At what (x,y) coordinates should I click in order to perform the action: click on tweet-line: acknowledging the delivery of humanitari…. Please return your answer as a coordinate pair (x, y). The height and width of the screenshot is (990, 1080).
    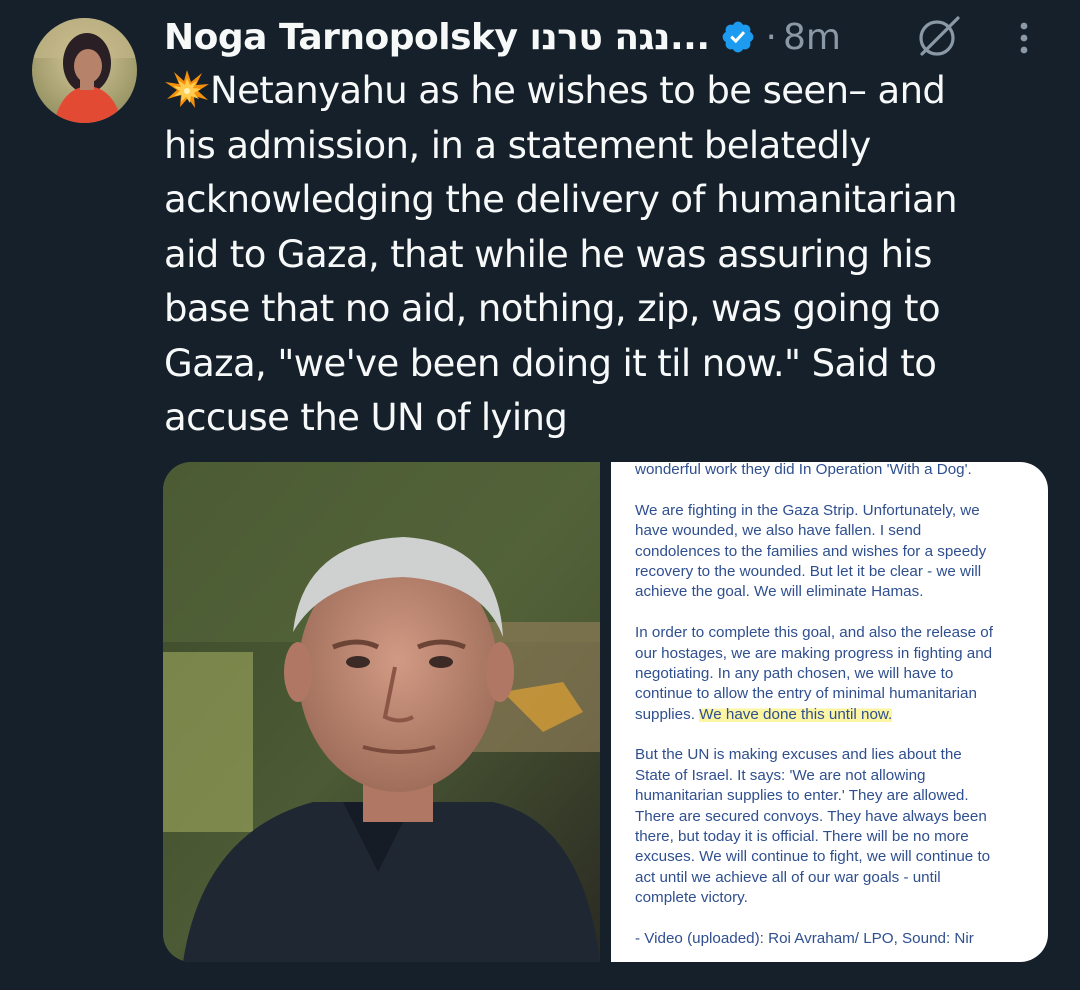
    Looking at the image, I should click on (561, 199).